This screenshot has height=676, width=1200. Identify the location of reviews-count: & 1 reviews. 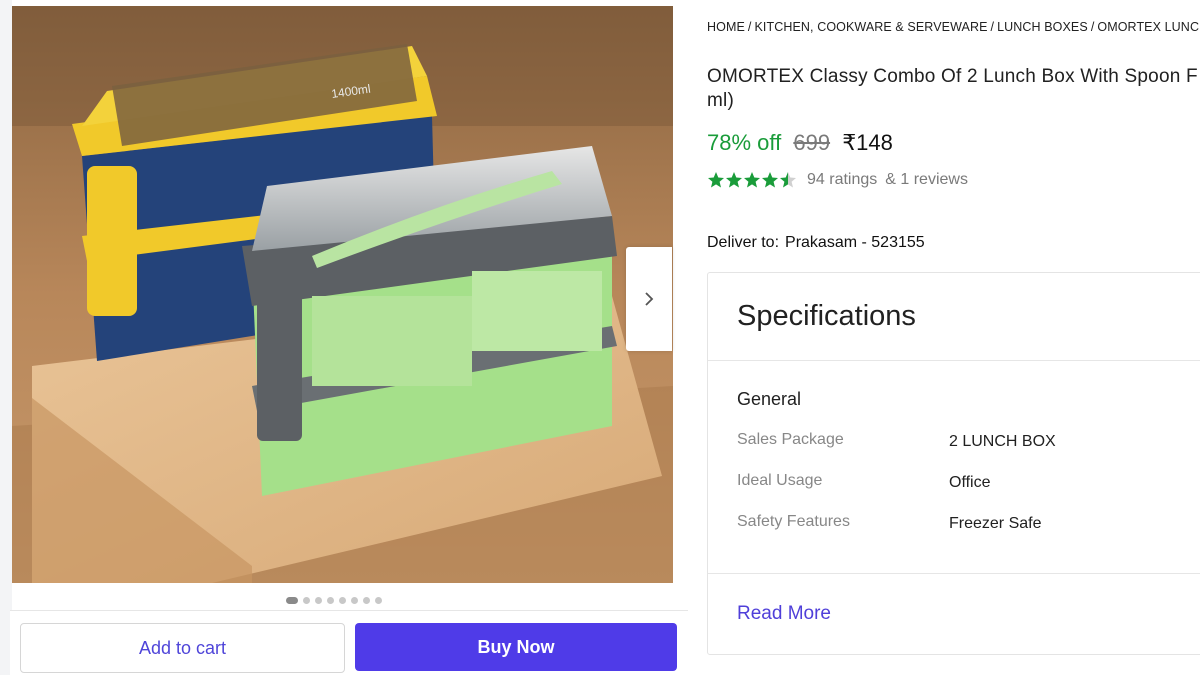
(926, 179).